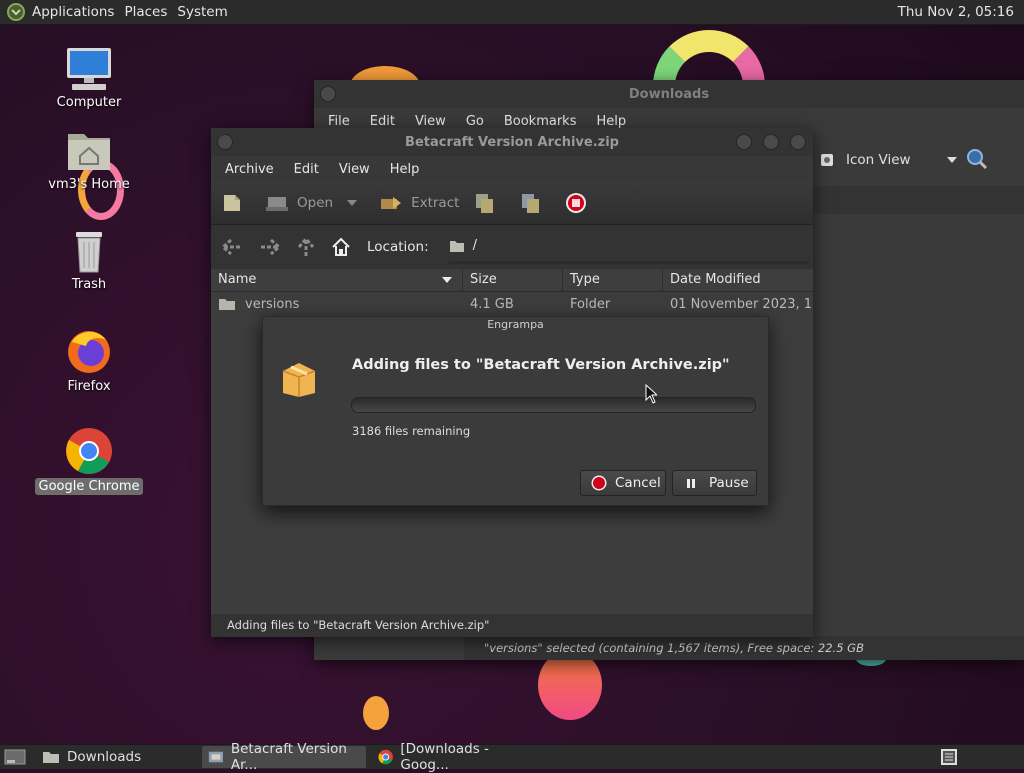 This screenshot has width=1024, height=773. Describe the element at coordinates (306, 247) in the screenshot. I see `up-icon` at that location.